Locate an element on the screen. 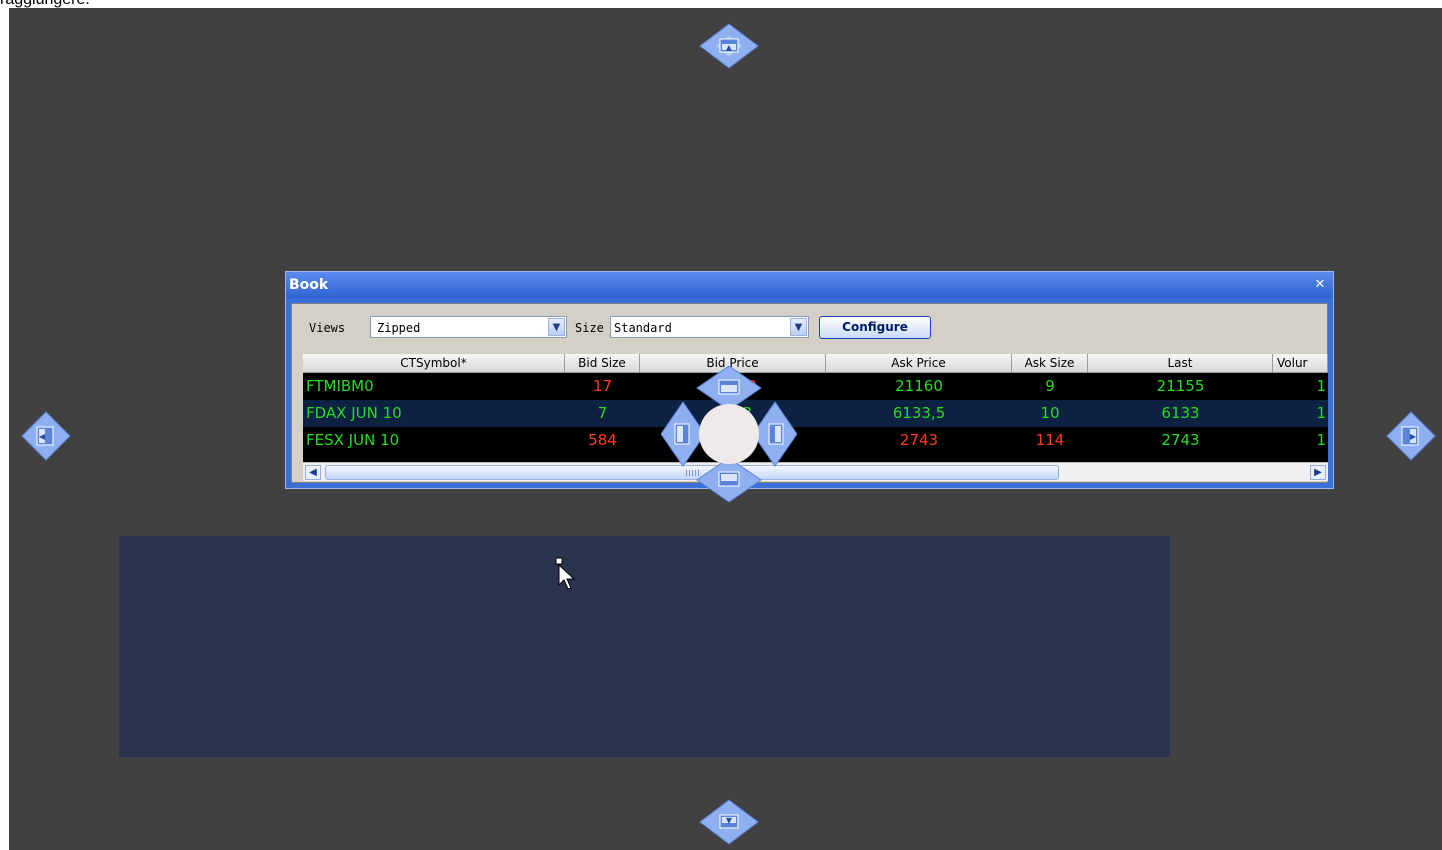 The image size is (1442, 850). configure-button: Configure is located at coordinates (875, 327).